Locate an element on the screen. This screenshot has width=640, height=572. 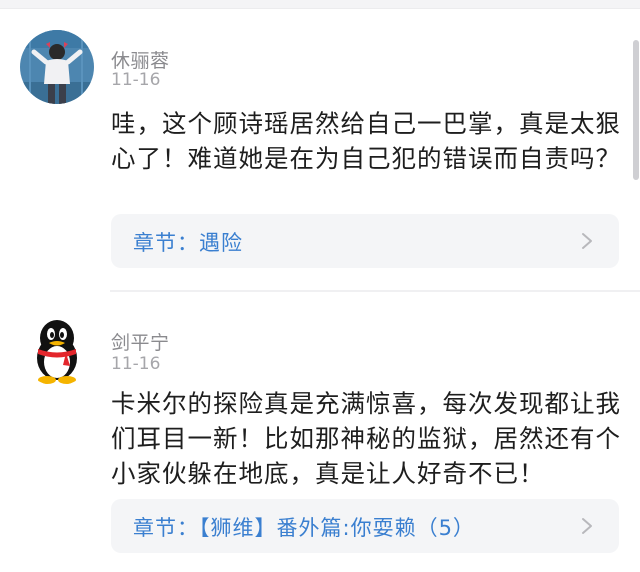
comment-divider is located at coordinates (375, 291).